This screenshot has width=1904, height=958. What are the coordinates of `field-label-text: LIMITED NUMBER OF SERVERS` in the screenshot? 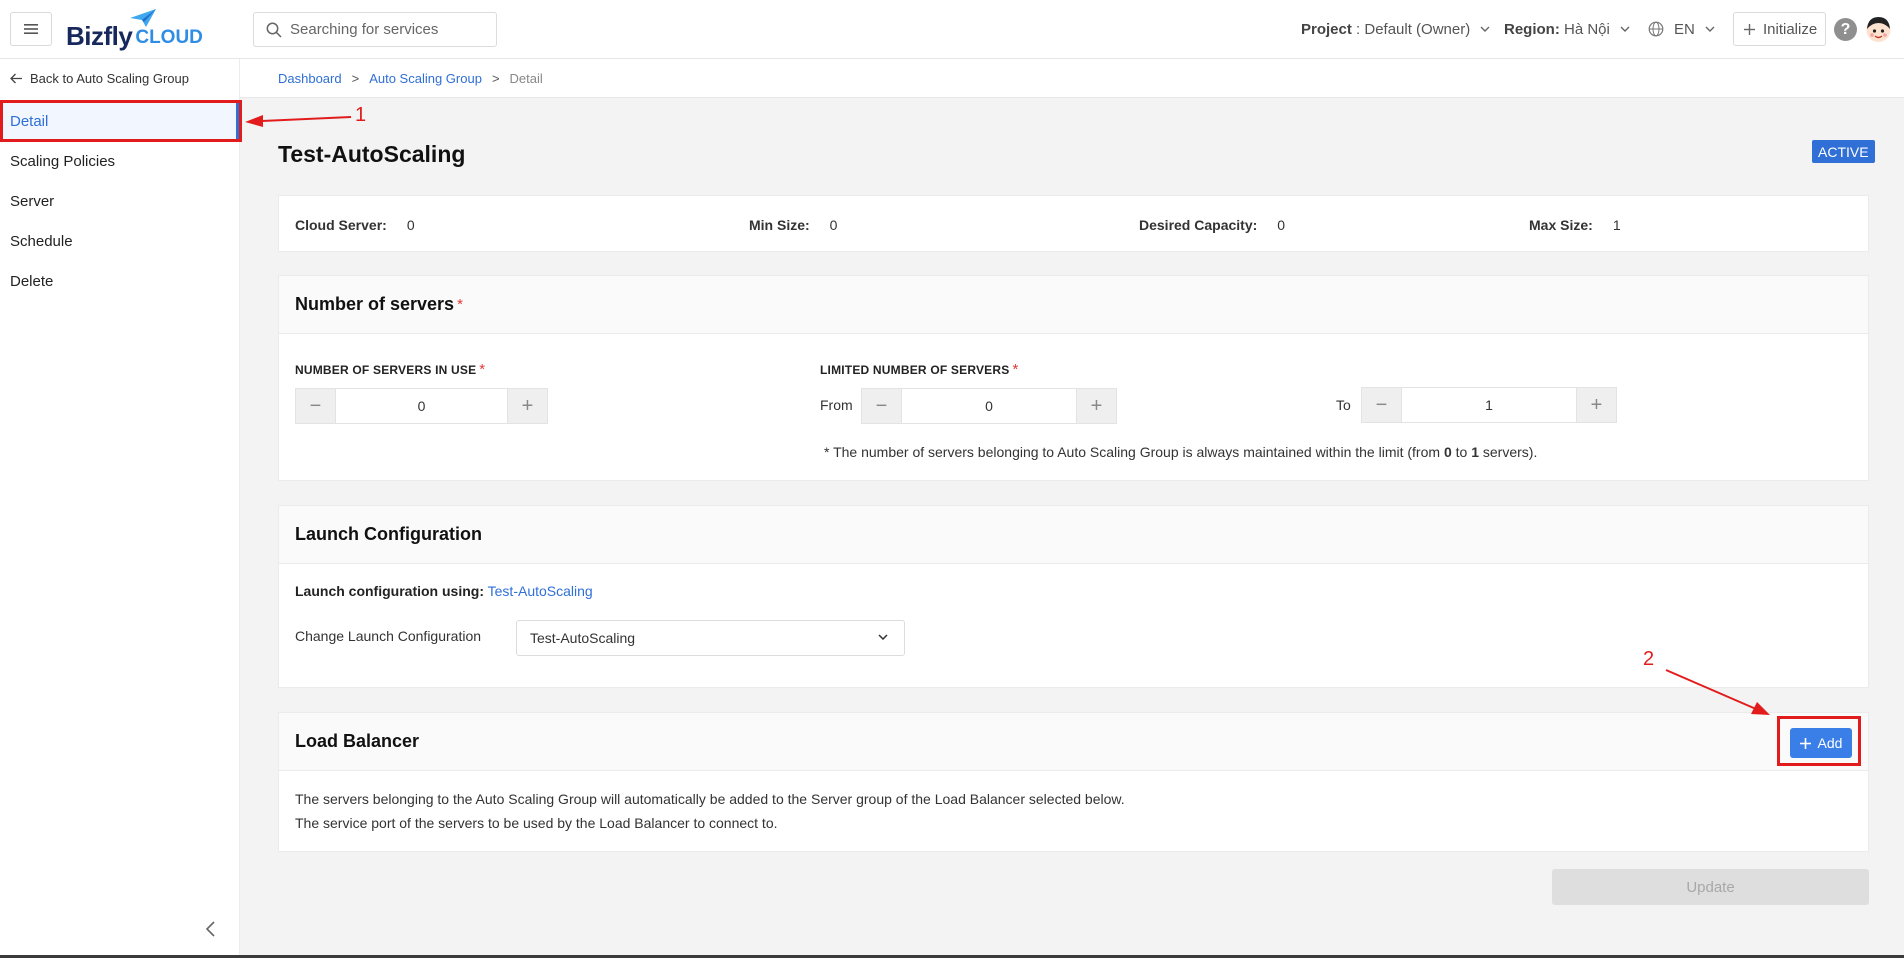 It's located at (915, 370).